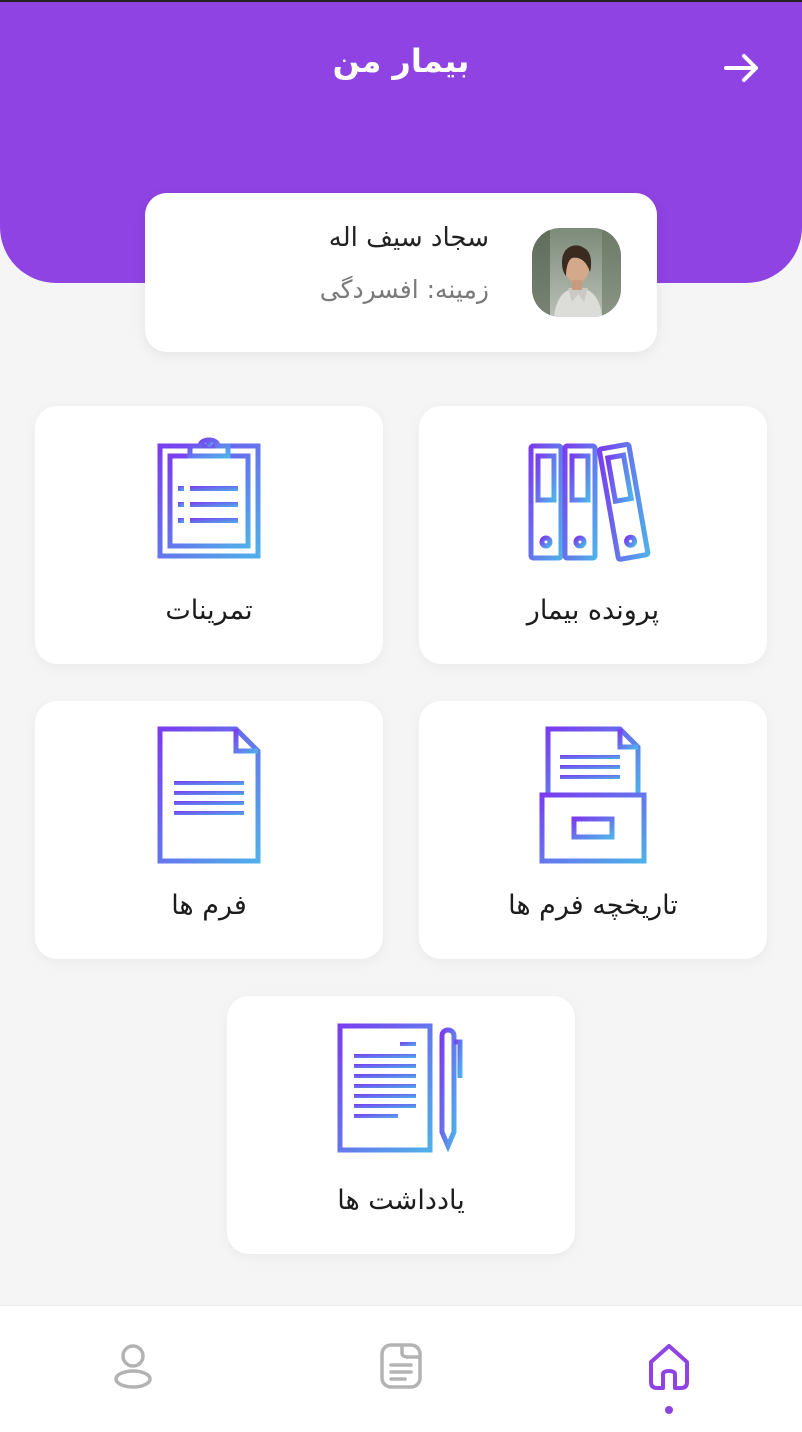 Image resolution: width=802 pixels, height=1432 pixels. I want to click on tile-notes: یادداشت ها, so click(401, 1125).